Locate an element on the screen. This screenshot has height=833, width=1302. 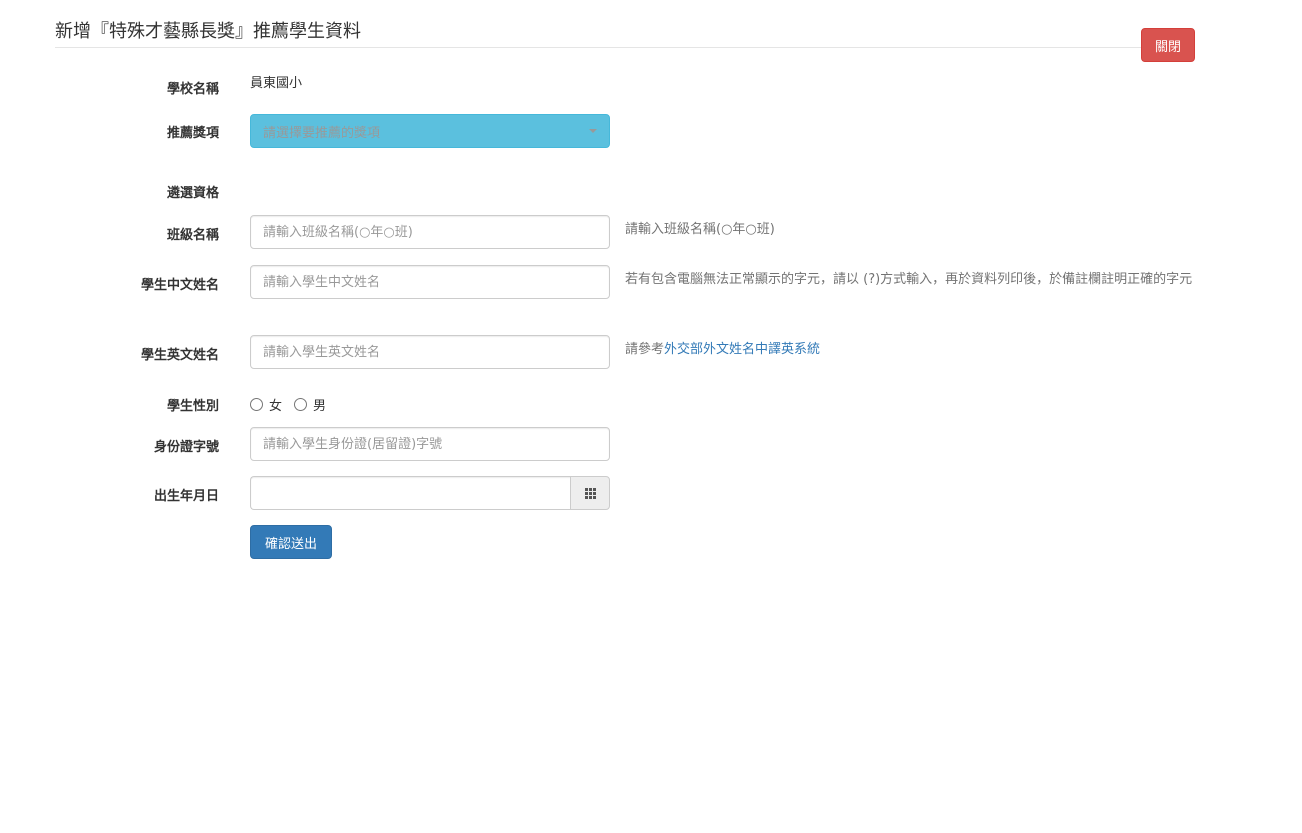
calendar-button is located at coordinates (590, 493).